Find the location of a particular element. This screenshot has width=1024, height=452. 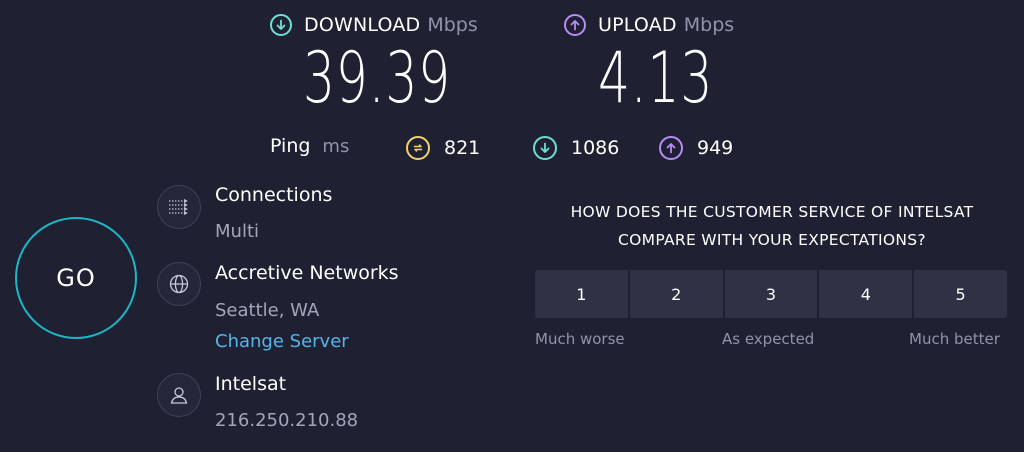

upload-section: UPLOAD Mbps is located at coordinates (649, 25).